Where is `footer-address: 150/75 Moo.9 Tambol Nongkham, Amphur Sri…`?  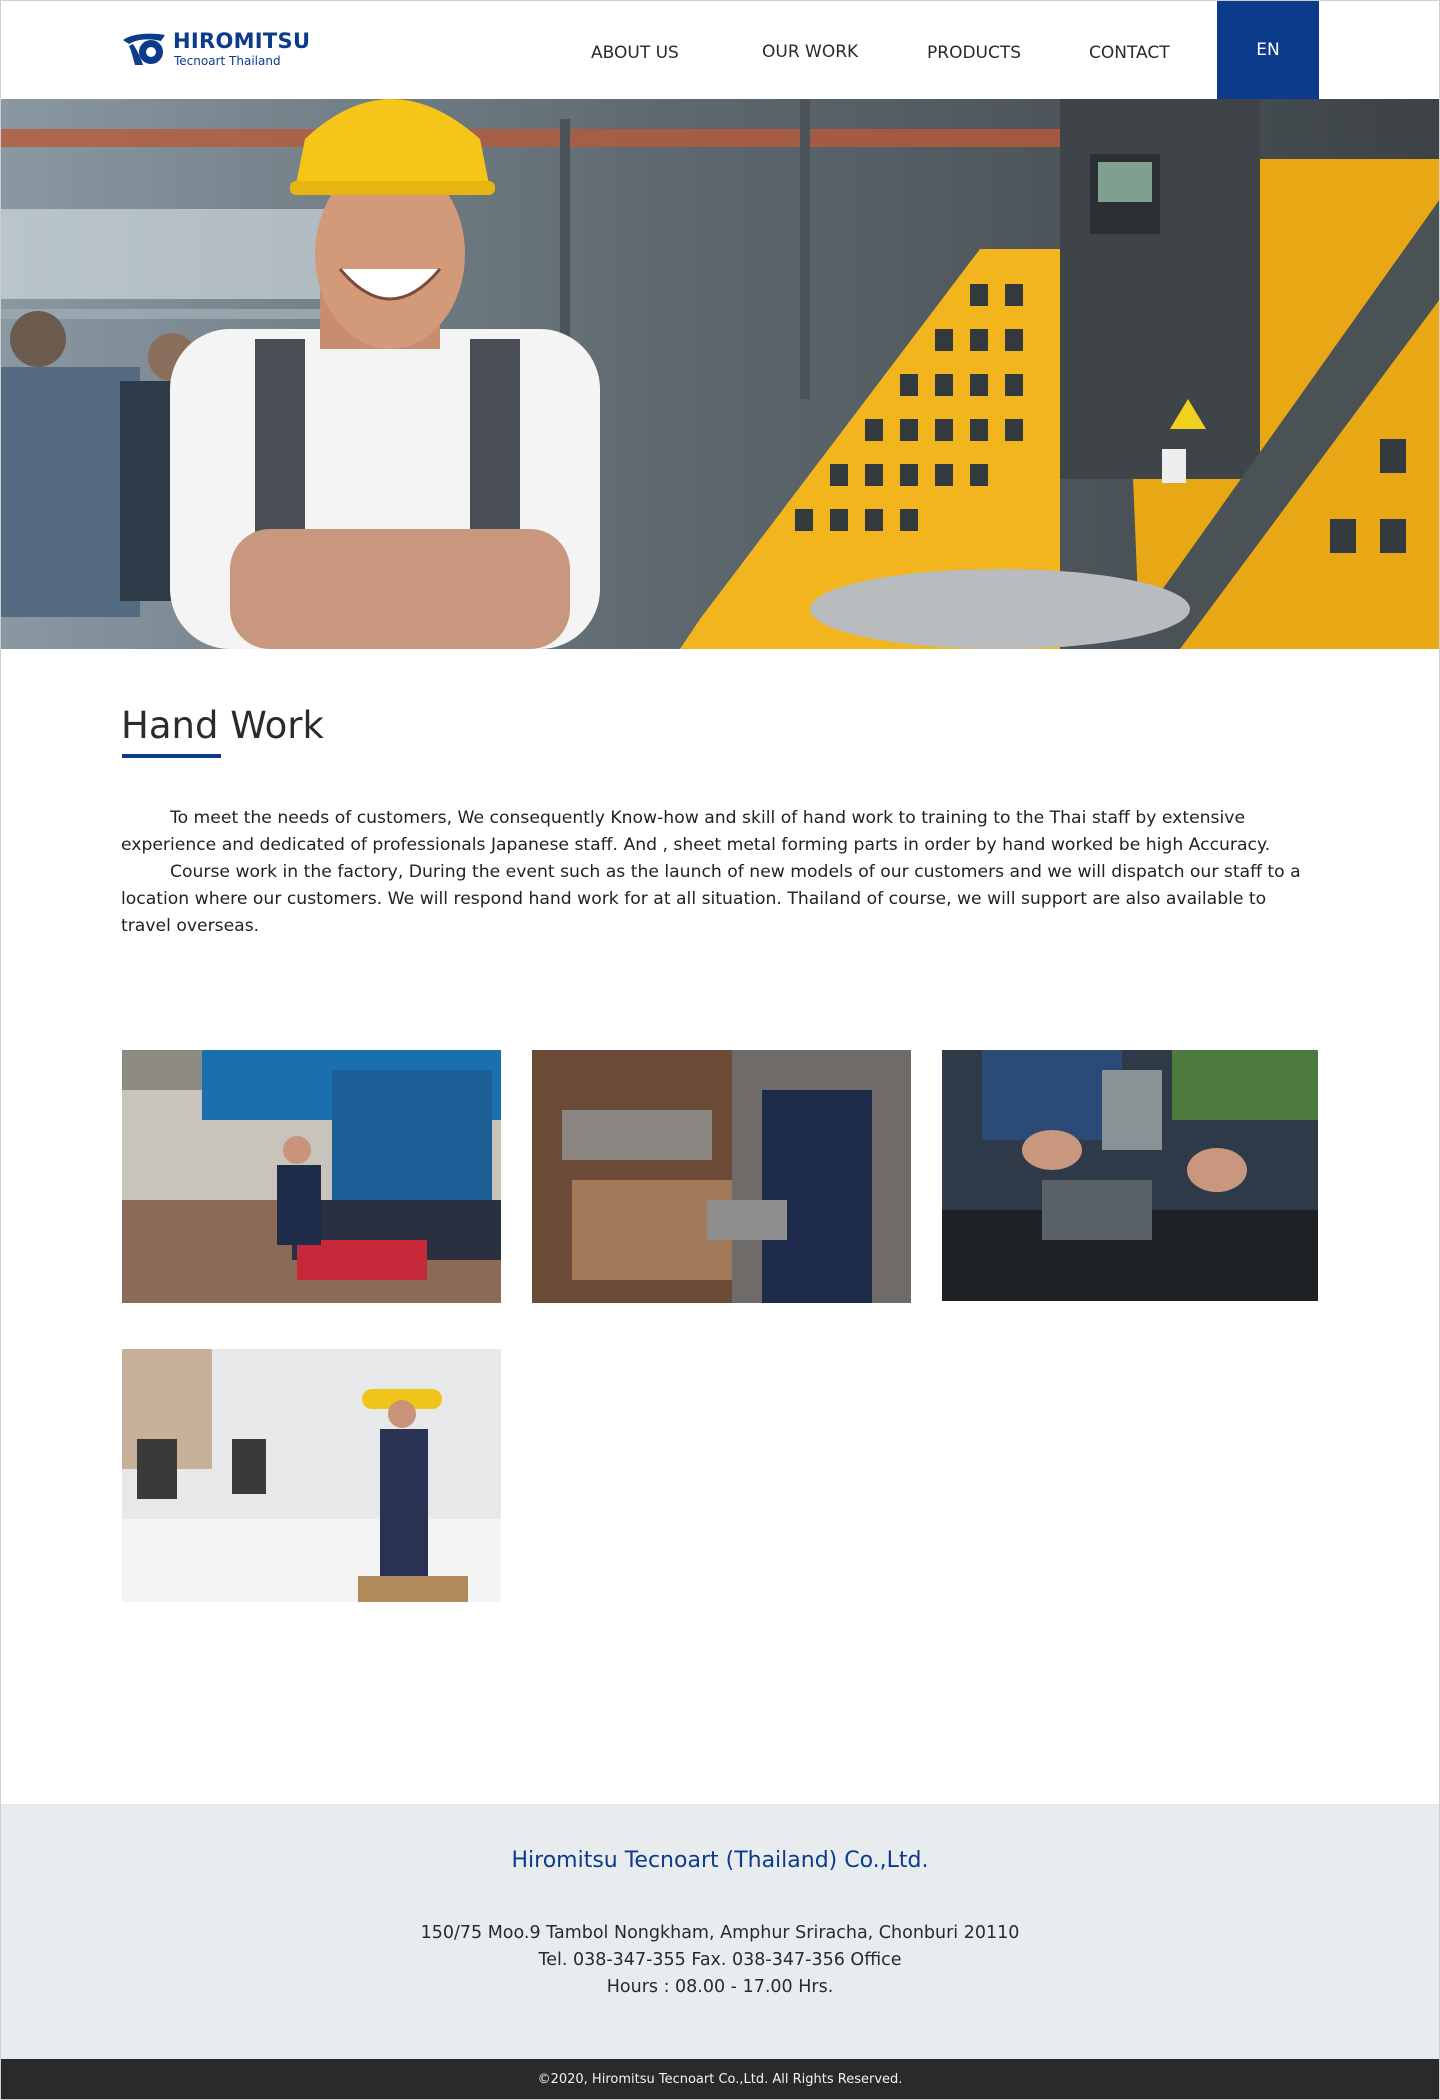
footer-address: 150/75 Moo.9 Tambol Nongkham, Amphur Sri… is located at coordinates (720, 1933).